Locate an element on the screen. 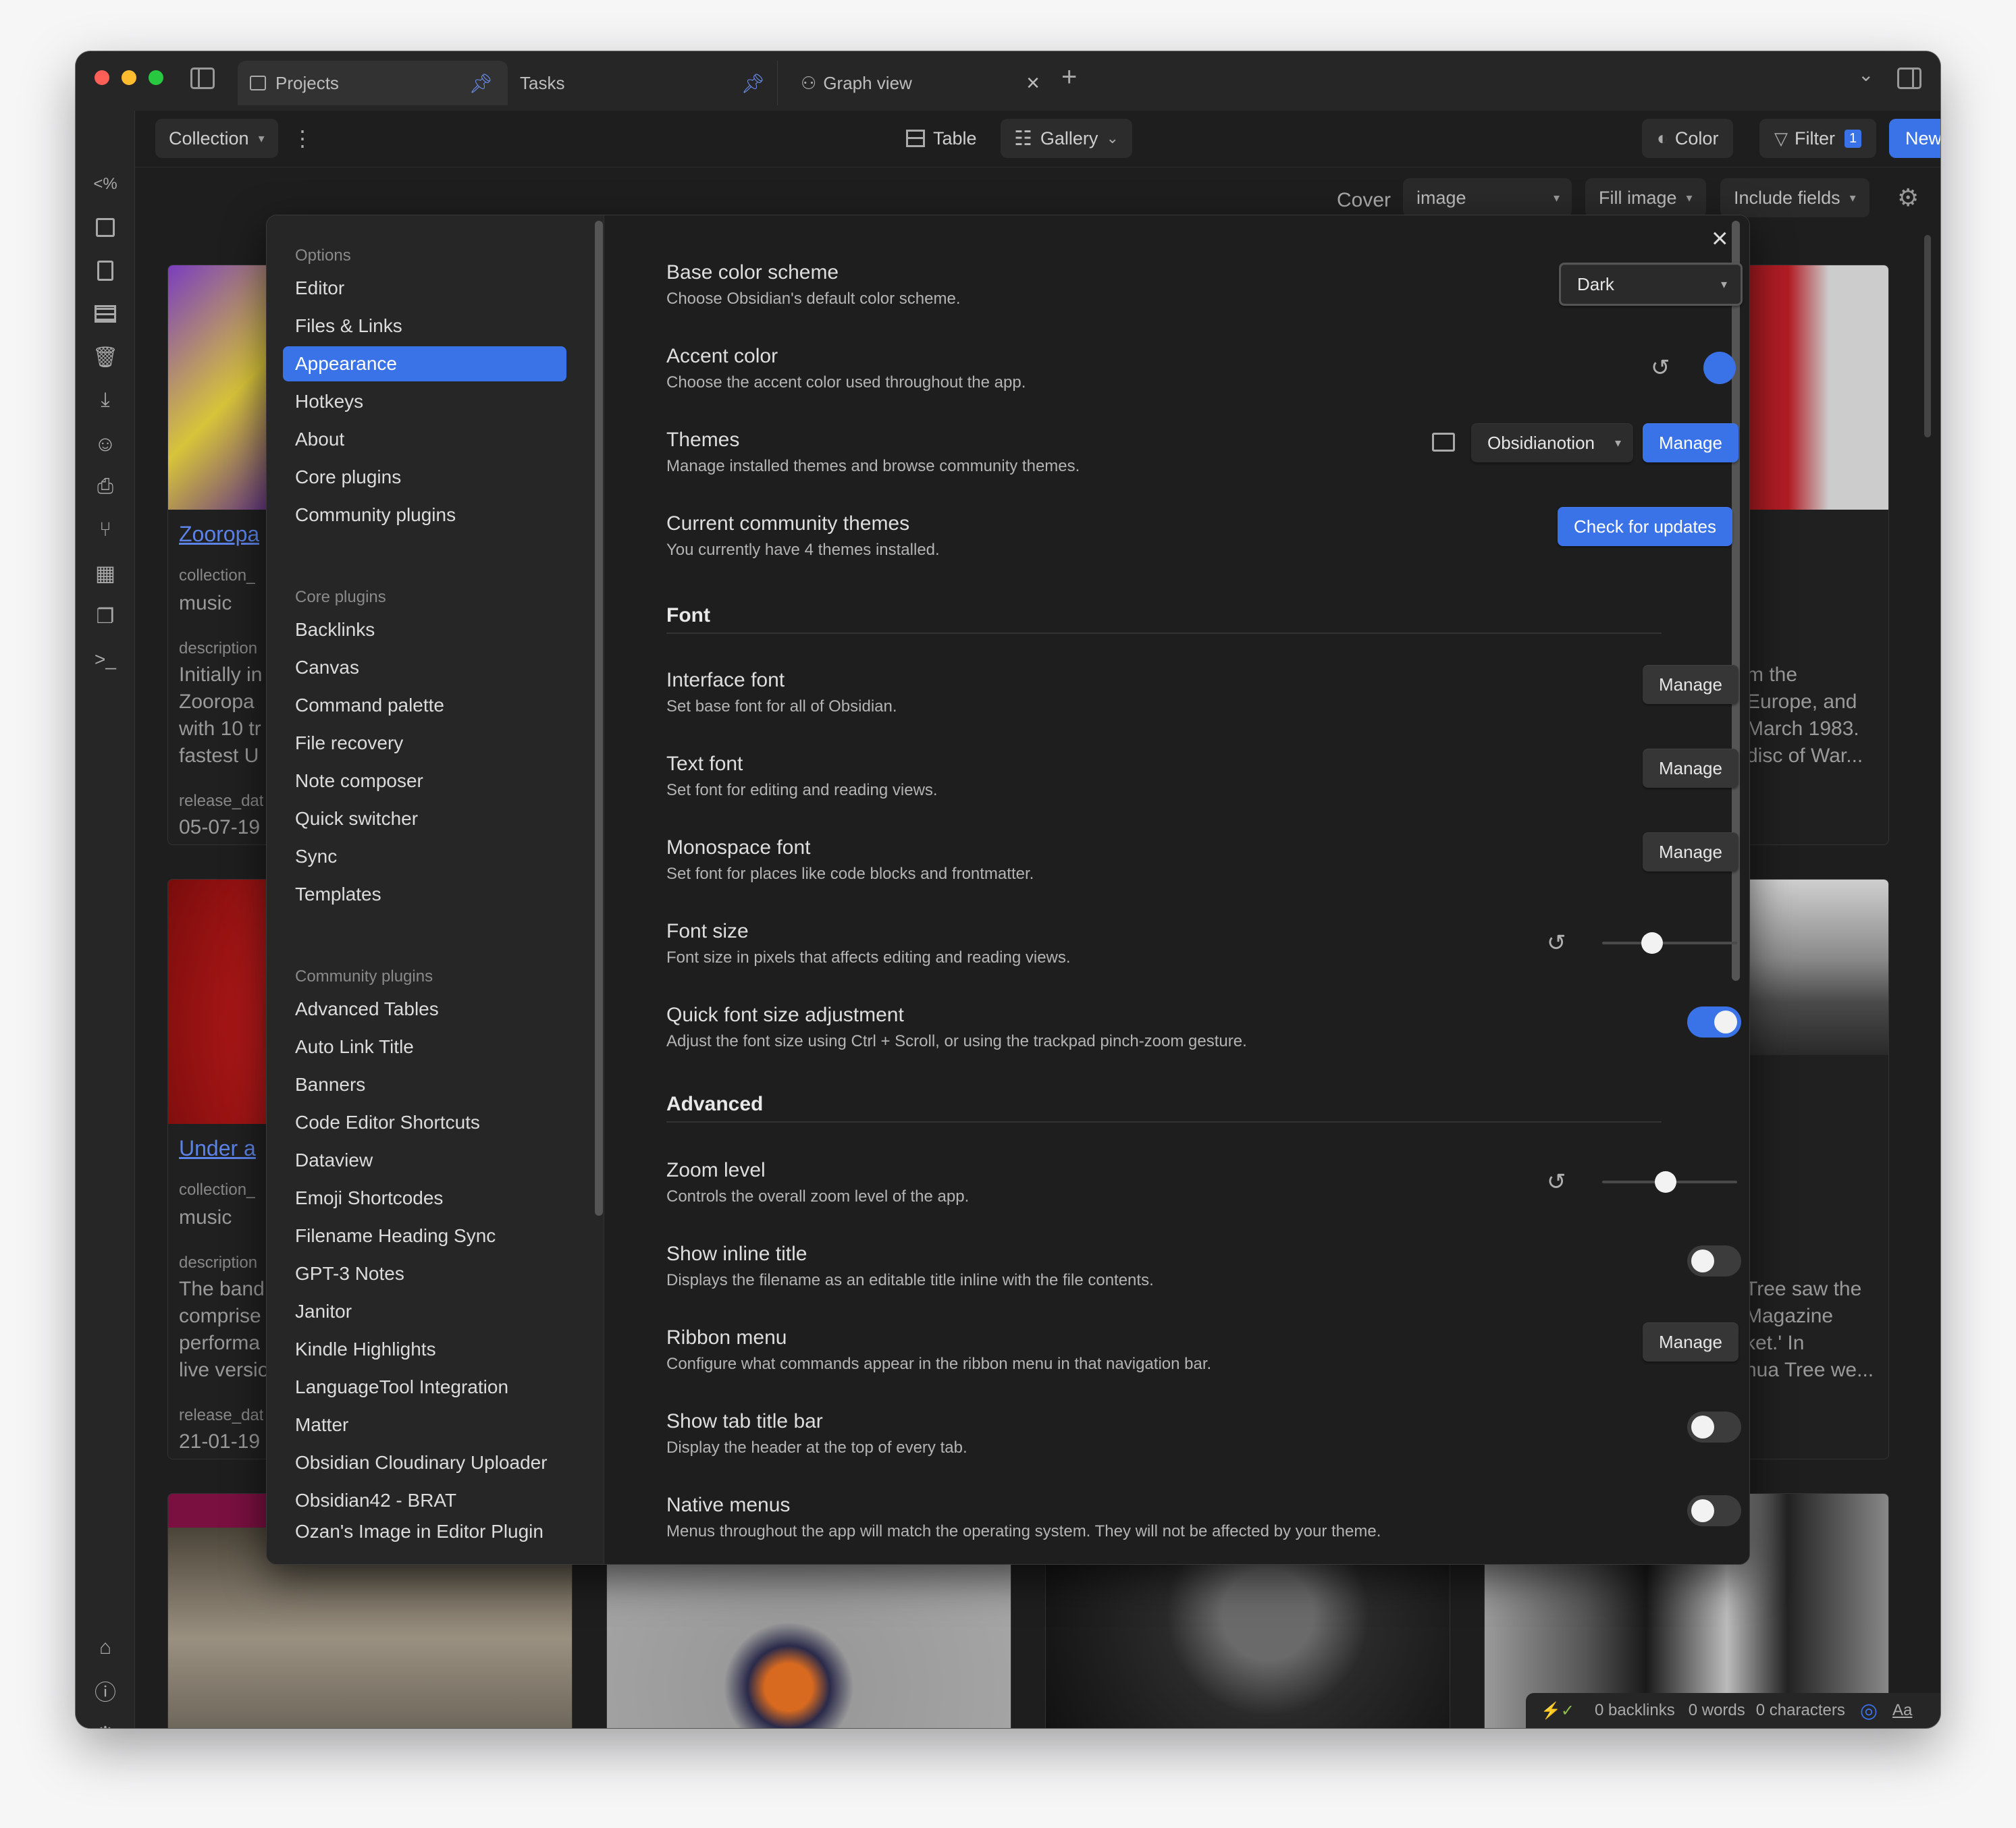 The height and width of the screenshot is (1828, 2016). new-tab-icon: + is located at coordinates (1069, 77).